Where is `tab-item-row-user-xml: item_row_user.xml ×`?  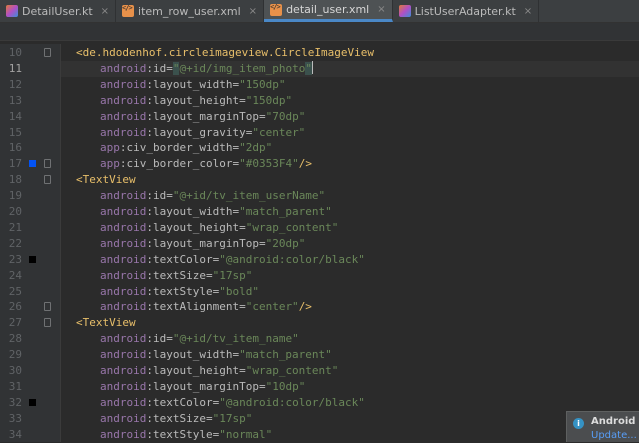
tab-item-row-user-xml: item_row_user.xml × is located at coordinates (190, 11).